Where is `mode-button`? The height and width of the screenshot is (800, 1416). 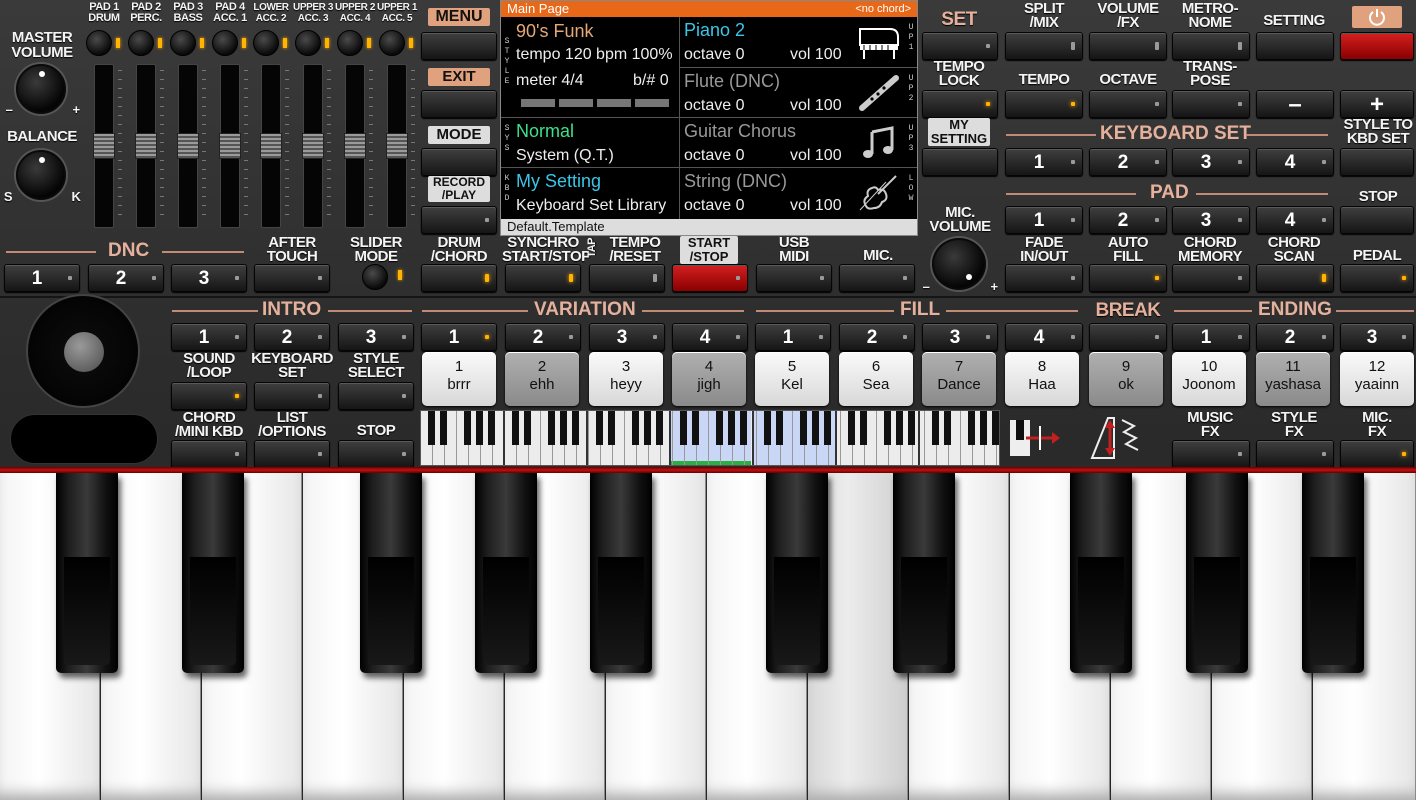
mode-button is located at coordinates (459, 162).